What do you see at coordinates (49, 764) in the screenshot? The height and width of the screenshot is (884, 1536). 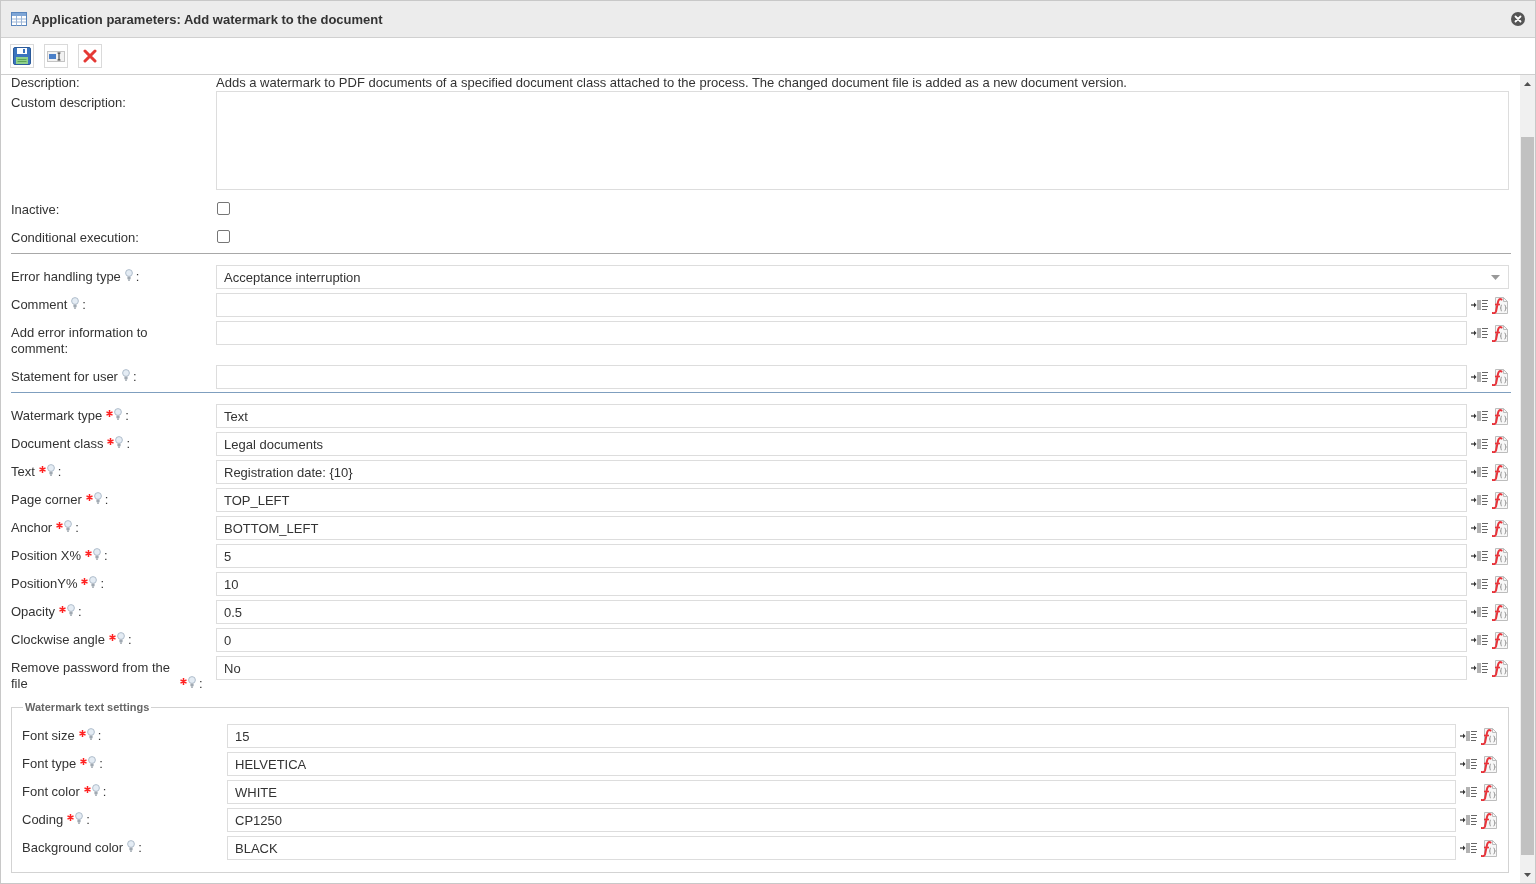 I see `field-label: Font type` at bounding box center [49, 764].